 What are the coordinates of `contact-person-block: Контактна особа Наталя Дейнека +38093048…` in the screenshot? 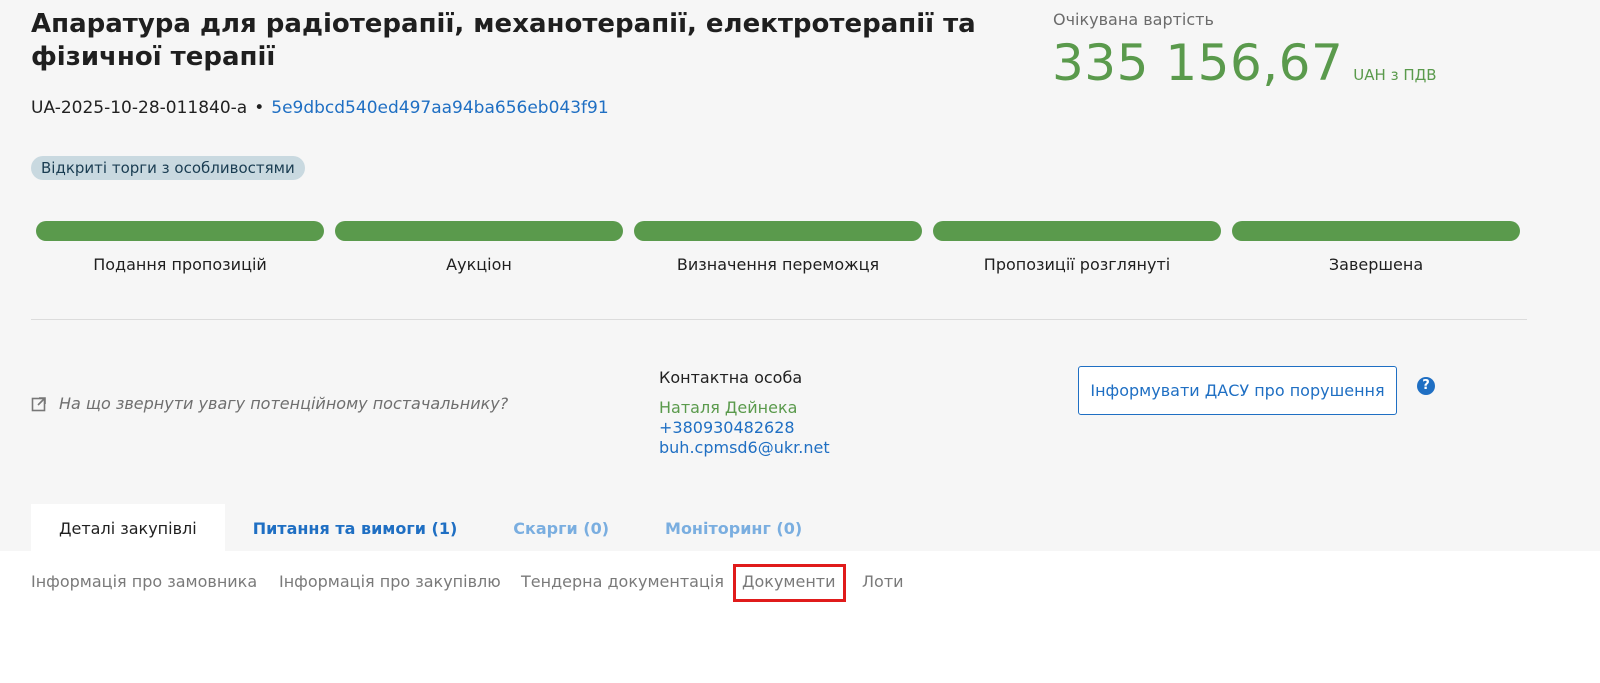 It's located at (744, 413).